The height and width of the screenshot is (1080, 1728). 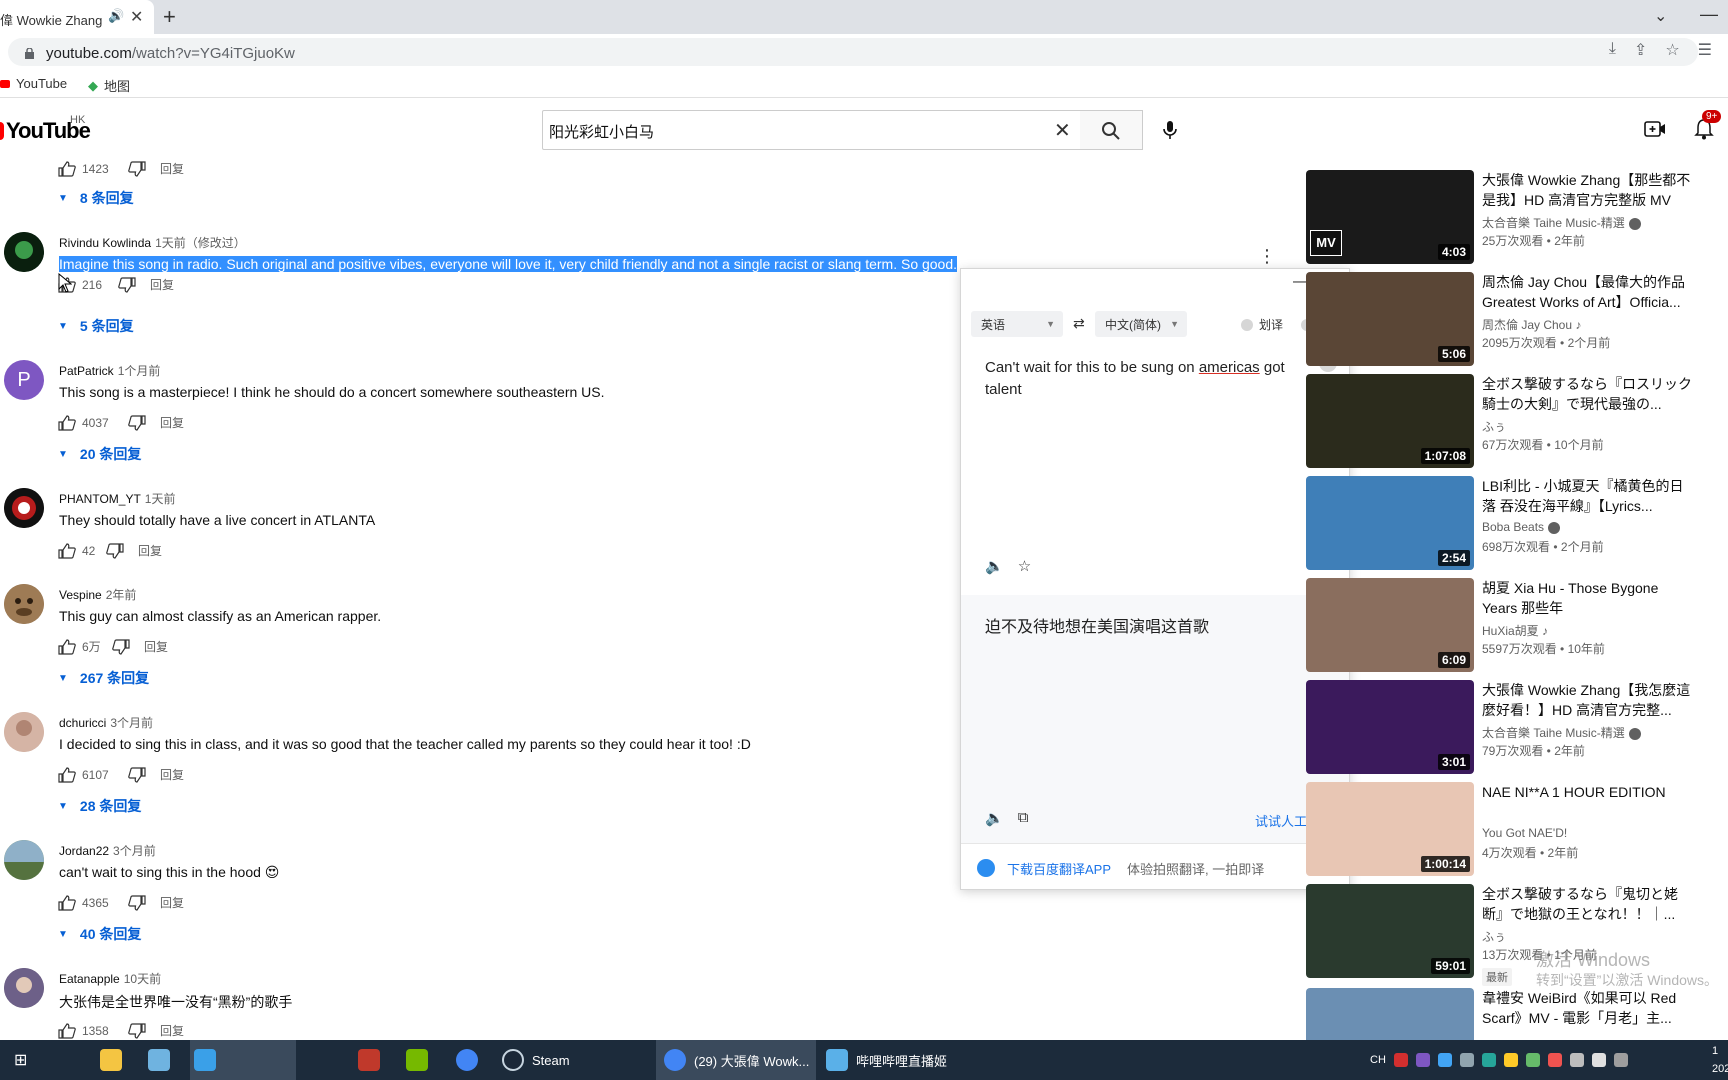 What do you see at coordinates (1589, 792) in the screenshot?
I see `video-title: NAE NI**A 1 HOUR EDITION` at bounding box center [1589, 792].